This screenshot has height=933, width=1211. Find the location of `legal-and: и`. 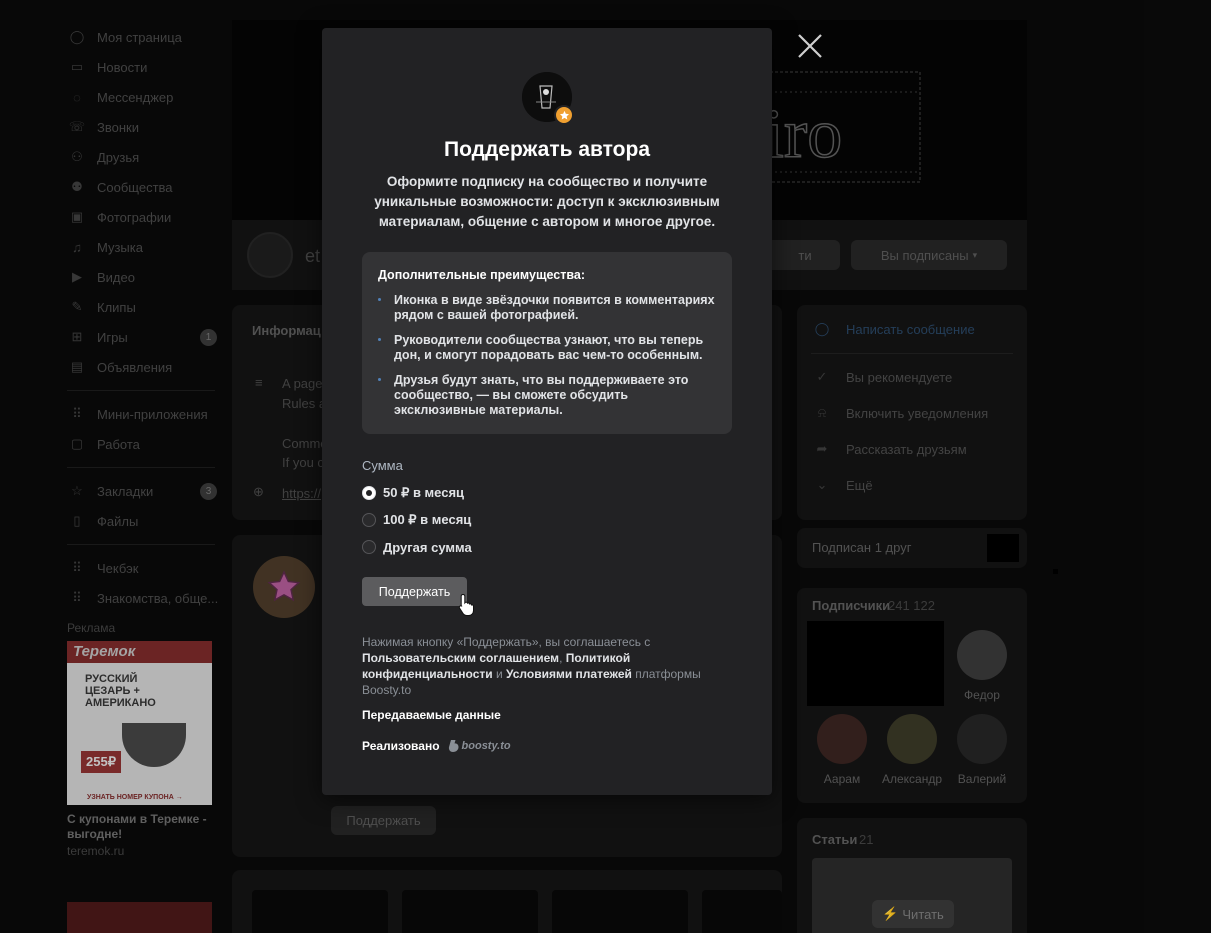

legal-and: и is located at coordinates (499, 674).